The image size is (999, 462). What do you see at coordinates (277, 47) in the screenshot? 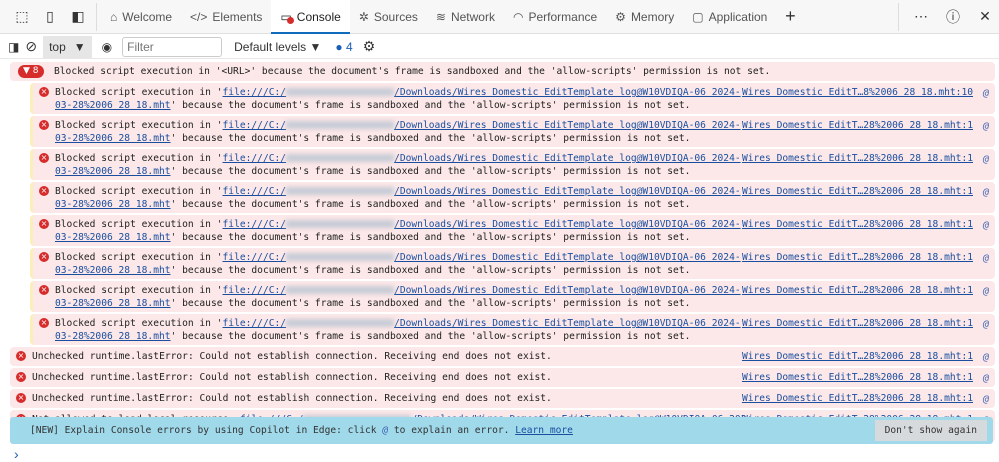
I see `log-levels-select: Default levels ▼` at bounding box center [277, 47].